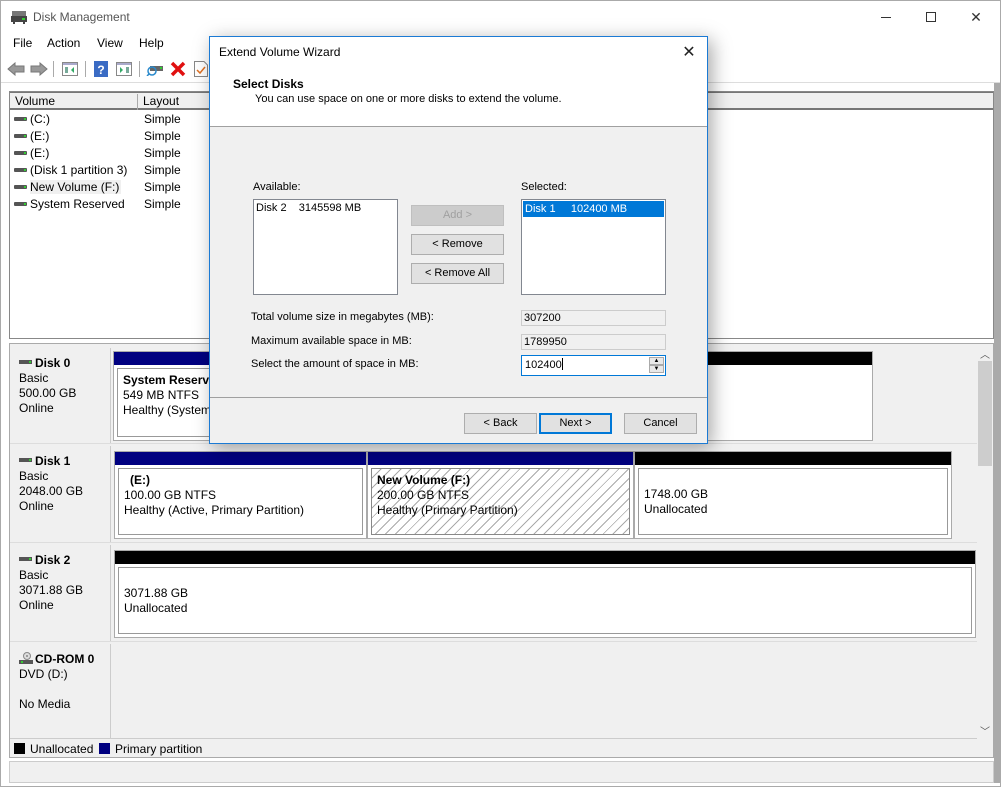  I want to click on menu-view: View, so click(110, 43).